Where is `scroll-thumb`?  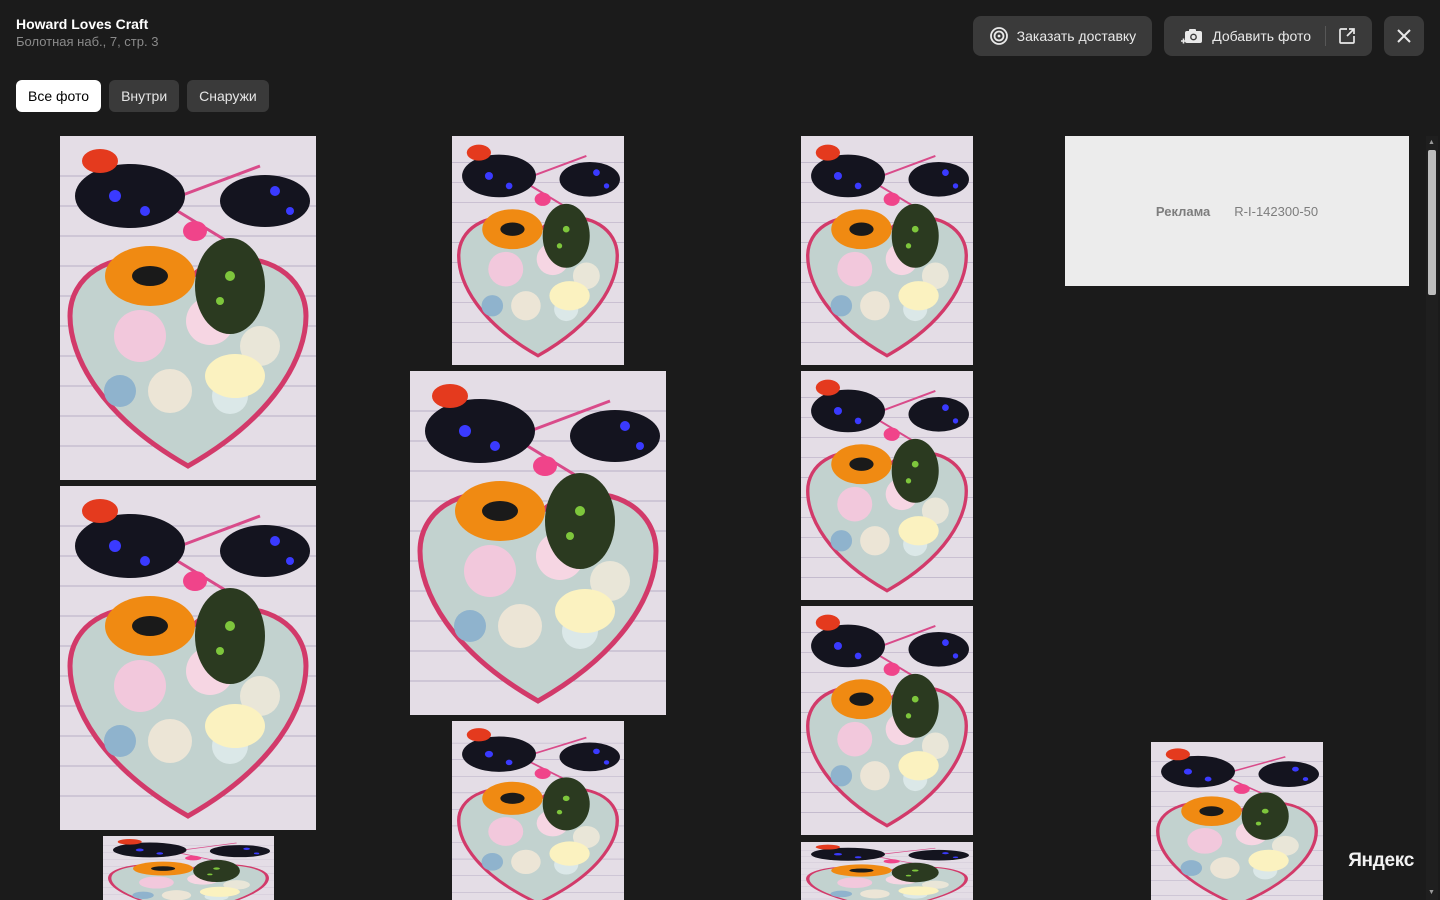
scroll-thumb is located at coordinates (1432, 222).